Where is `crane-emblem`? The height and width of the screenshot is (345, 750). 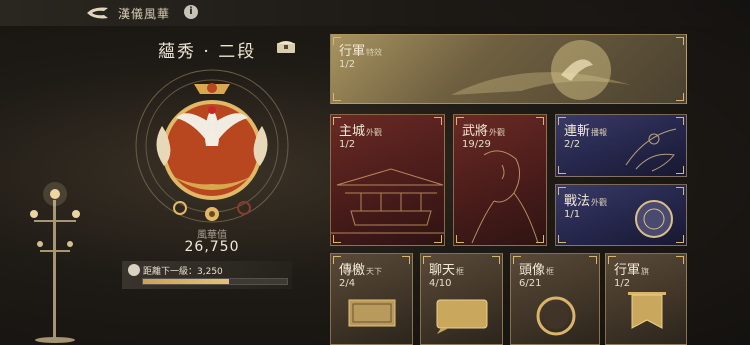 crane-emblem is located at coordinates (212, 146).